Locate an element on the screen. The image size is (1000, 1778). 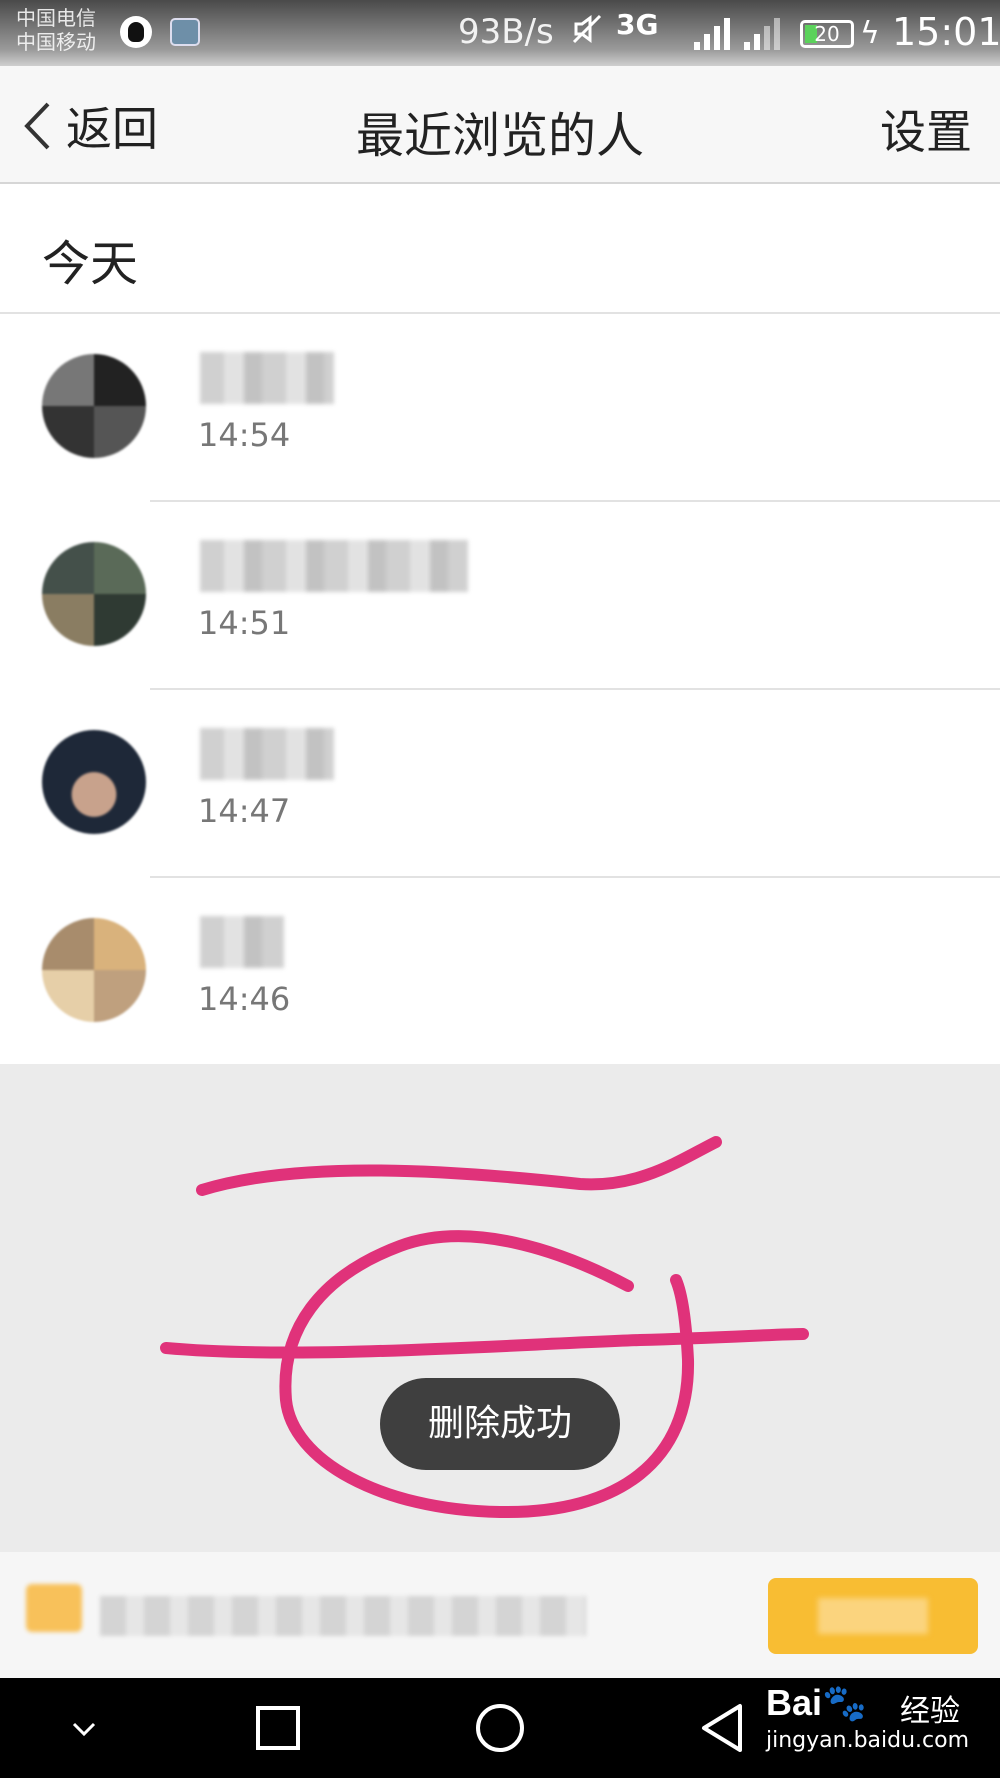
battery-level: 20 is located at coordinates (827, 34).